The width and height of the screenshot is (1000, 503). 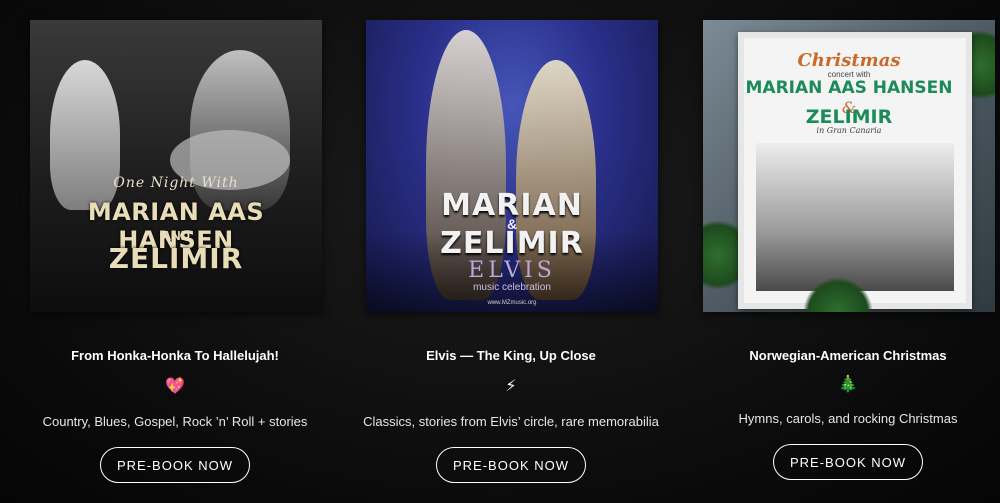 What do you see at coordinates (175, 385) in the screenshot?
I see `sparkling-heart-icon: 💖` at bounding box center [175, 385].